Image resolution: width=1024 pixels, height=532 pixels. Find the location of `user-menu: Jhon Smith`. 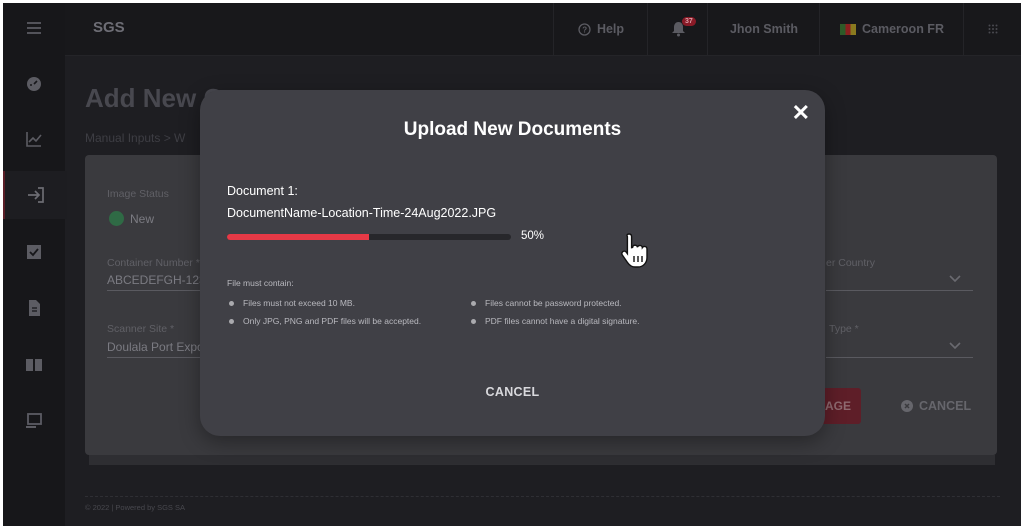

user-menu: Jhon Smith is located at coordinates (763, 29).